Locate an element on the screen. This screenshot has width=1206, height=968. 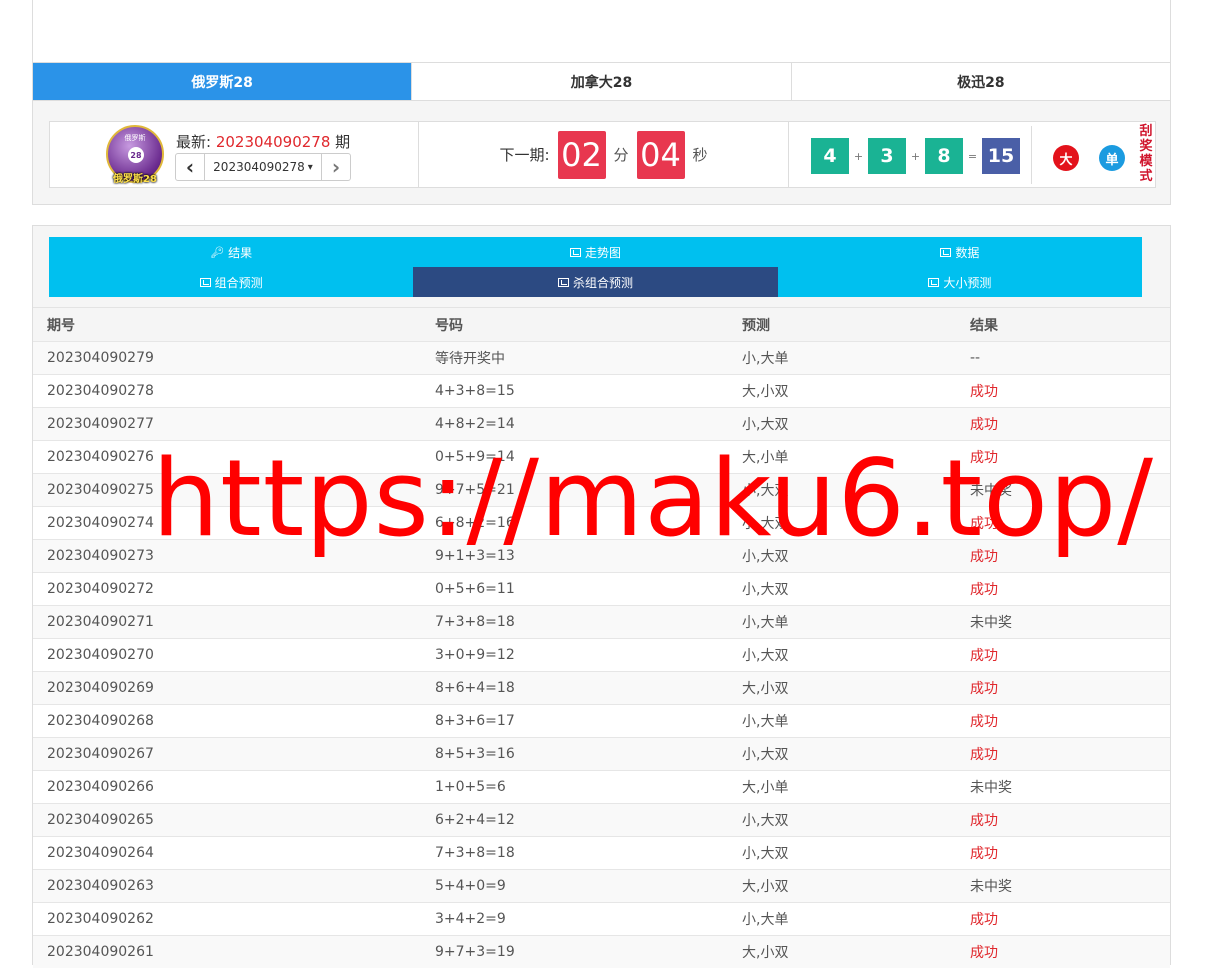
latest-label: 最新: is located at coordinates (193, 142).